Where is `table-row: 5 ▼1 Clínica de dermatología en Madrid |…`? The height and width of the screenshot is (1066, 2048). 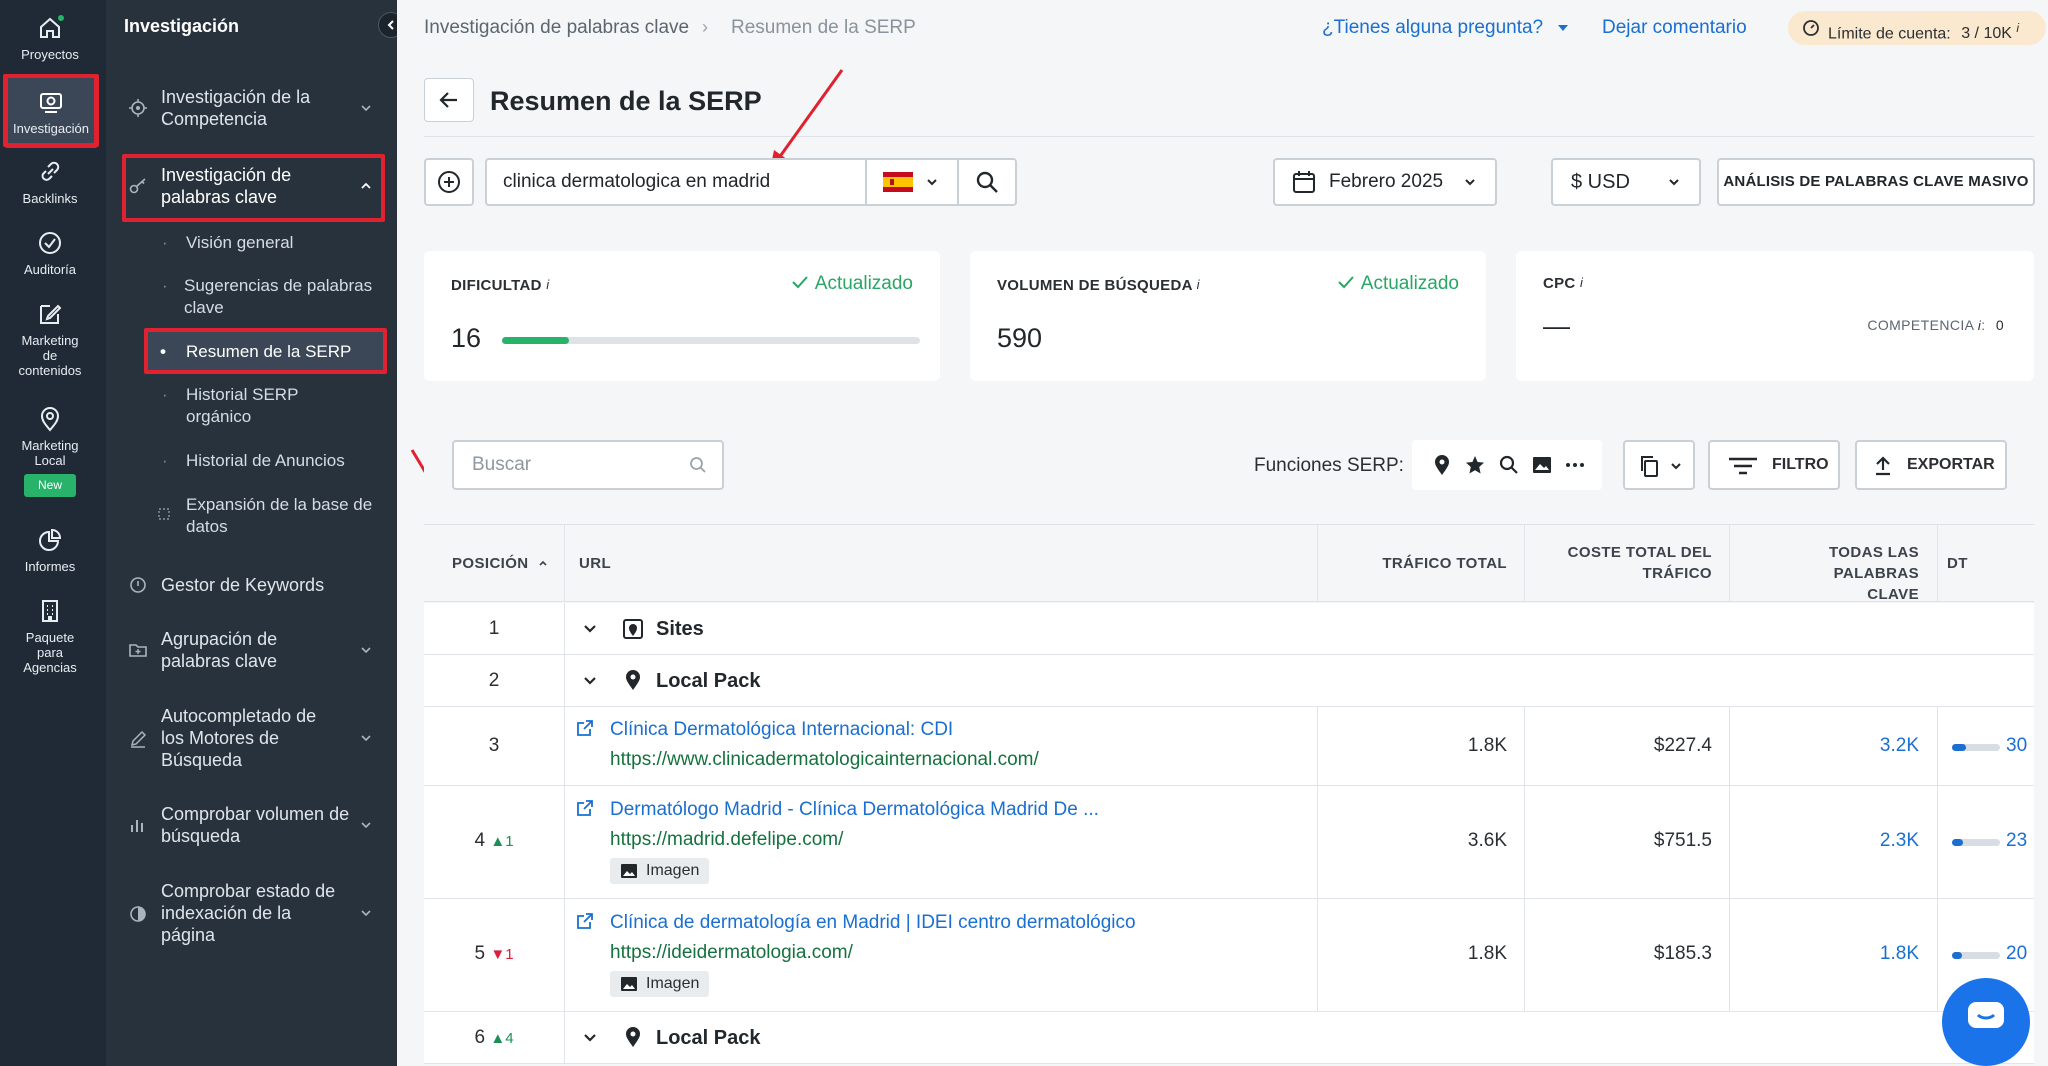 table-row: 5 ▼1 Clínica de dermatología en Madrid |… is located at coordinates (1229, 955).